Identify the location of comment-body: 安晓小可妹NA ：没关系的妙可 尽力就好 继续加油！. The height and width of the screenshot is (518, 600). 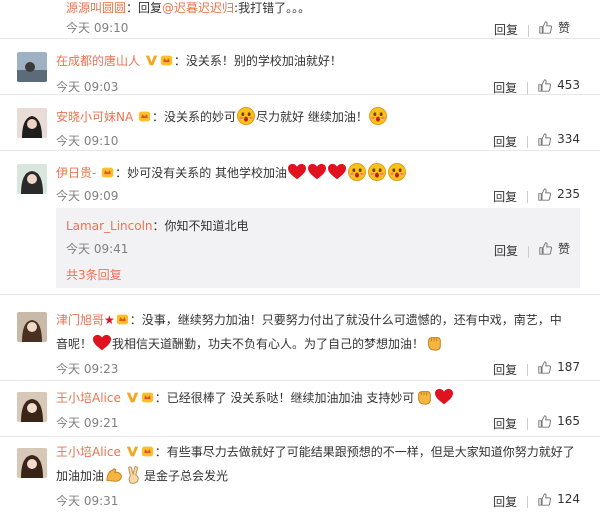
(318, 117).